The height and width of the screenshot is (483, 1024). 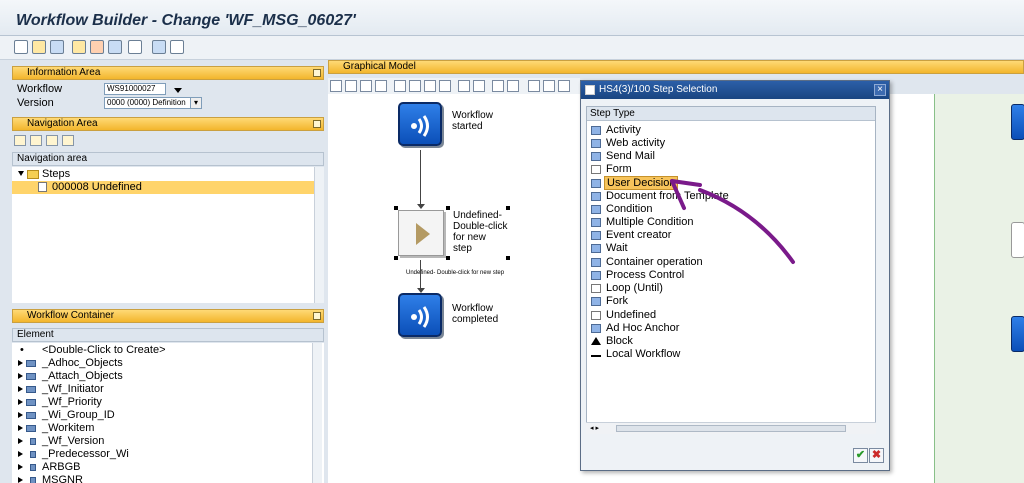 I want to click on workflow-completed-node, so click(x=420, y=315).